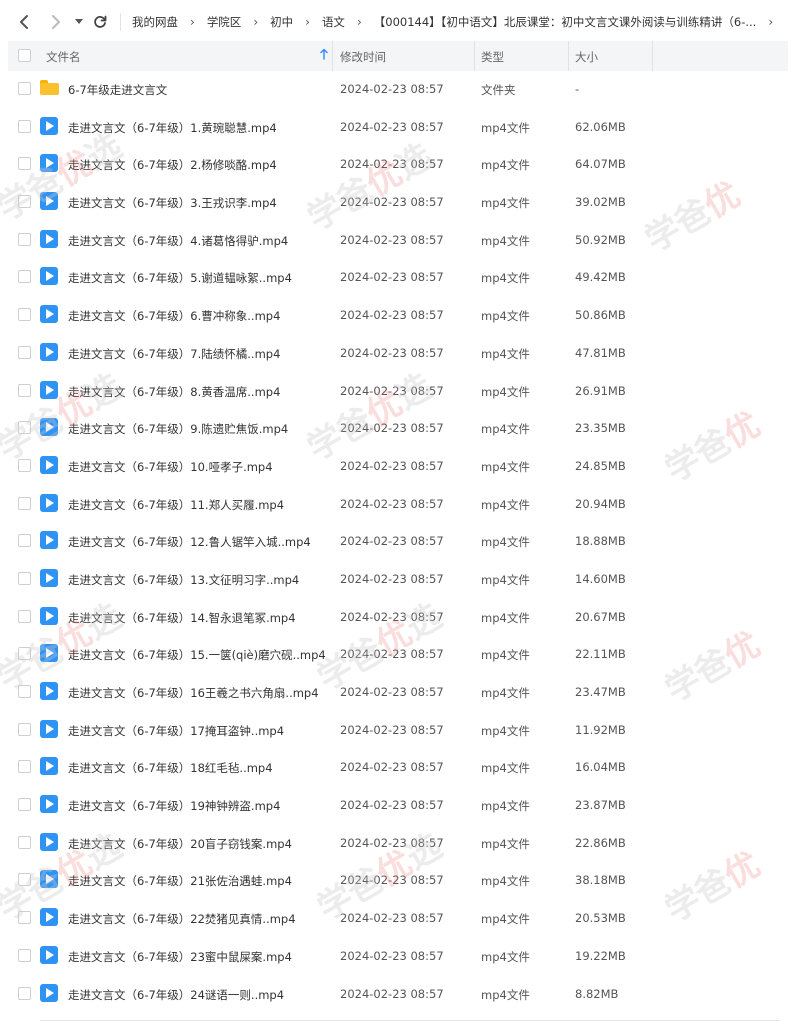  Describe the element at coordinates (180, 881) in the screenshot. I see `file-name: 走进文言文（6-7年级）21张佐治遇蛙.mp4` at that location.